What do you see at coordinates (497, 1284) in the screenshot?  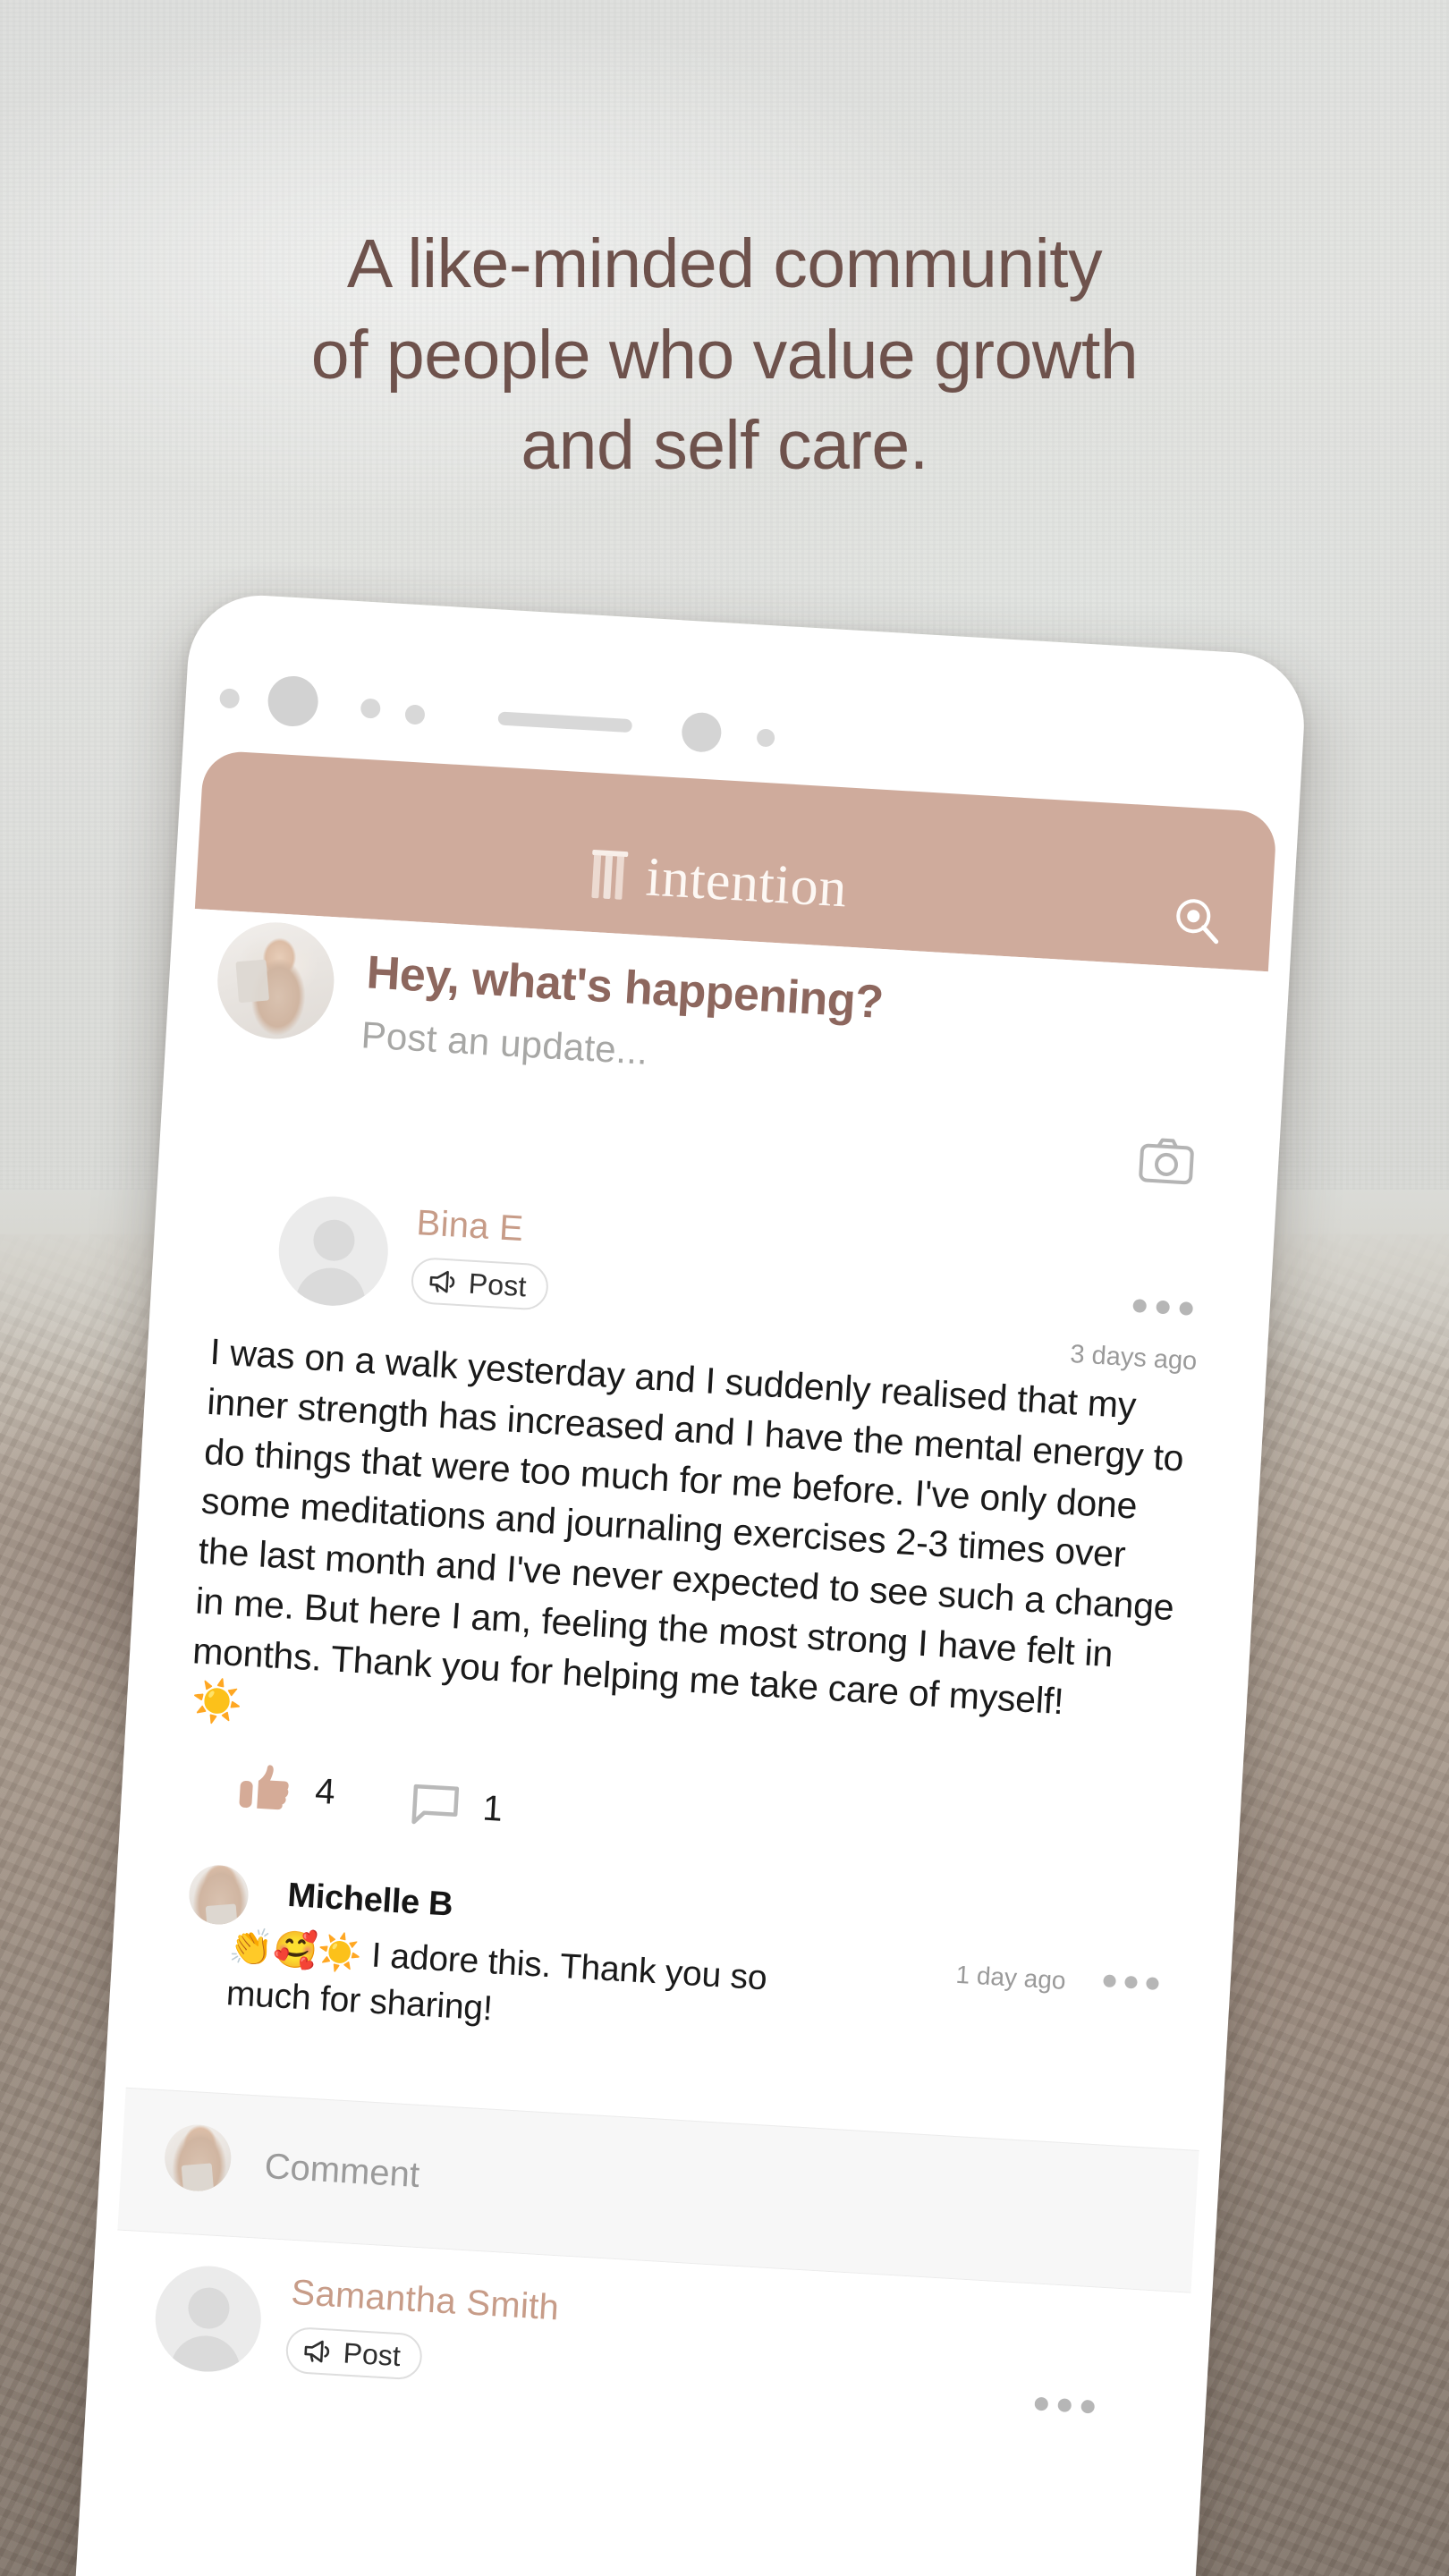 I see `post-badge-label: Post` at bounding box center [497, 1284].